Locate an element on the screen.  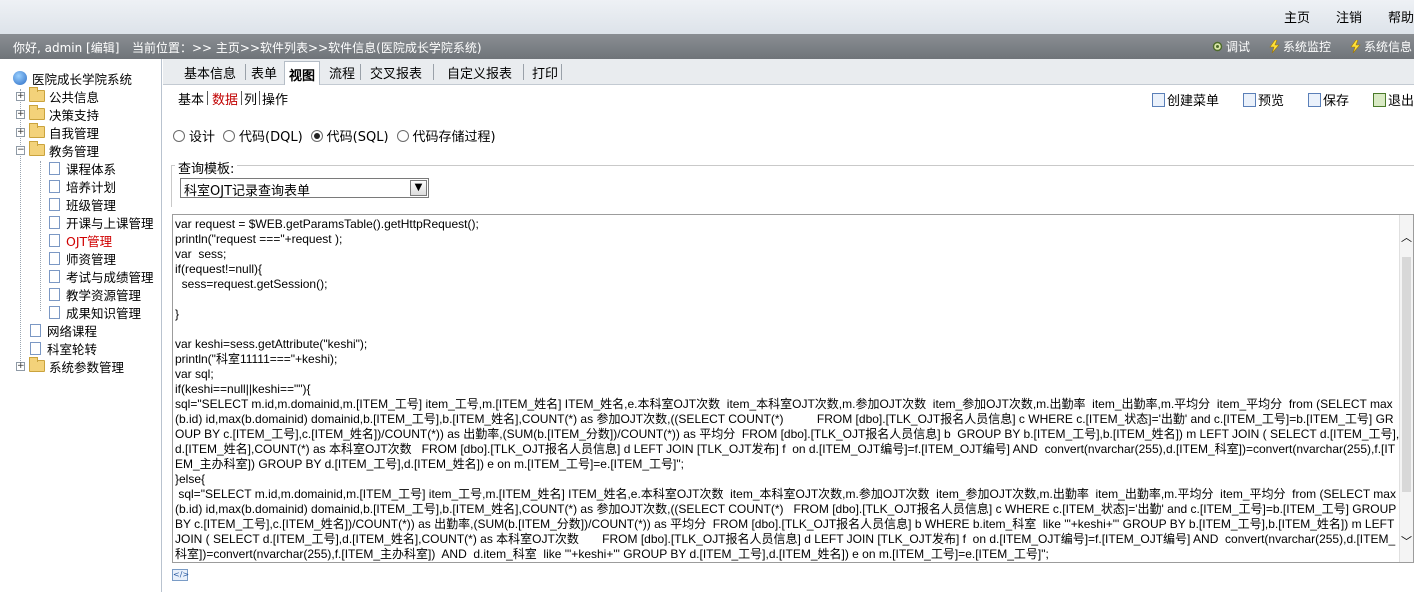
tree-item-training-plan: 培养计划 is located at coordinates (82, 186).